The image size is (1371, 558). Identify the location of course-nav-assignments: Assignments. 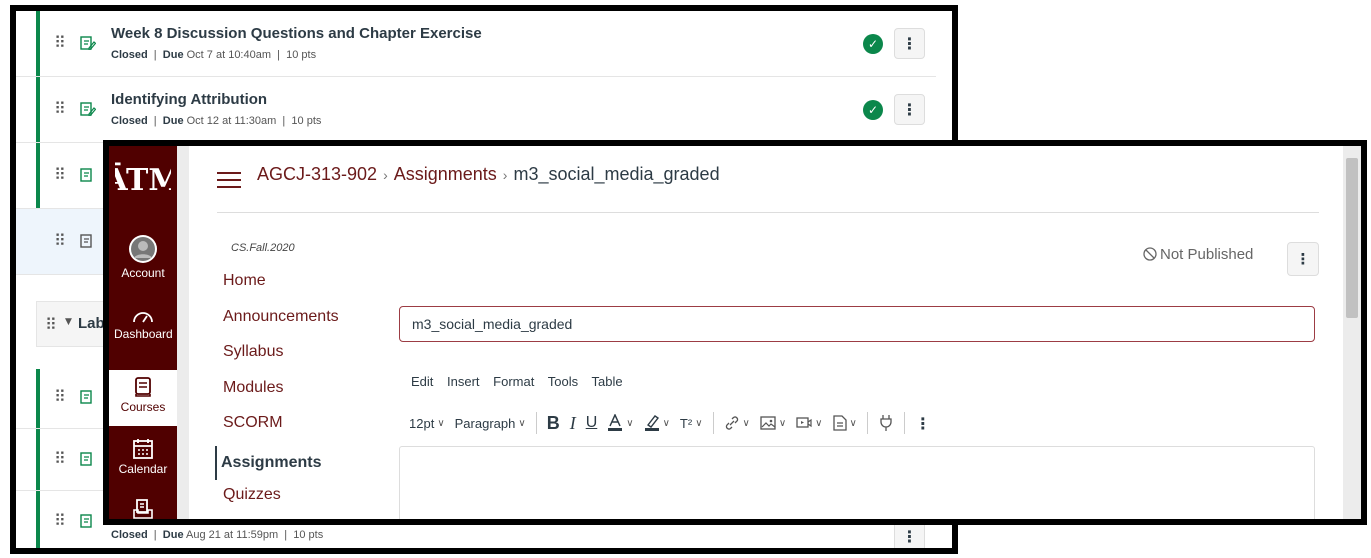
(268, 463).